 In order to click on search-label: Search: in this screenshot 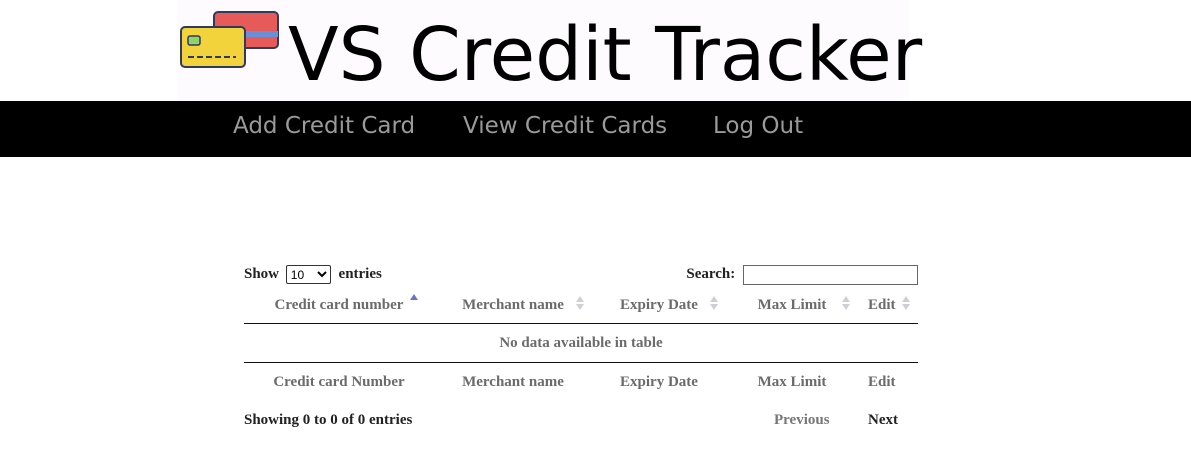, I will do `click(711, 274)`.